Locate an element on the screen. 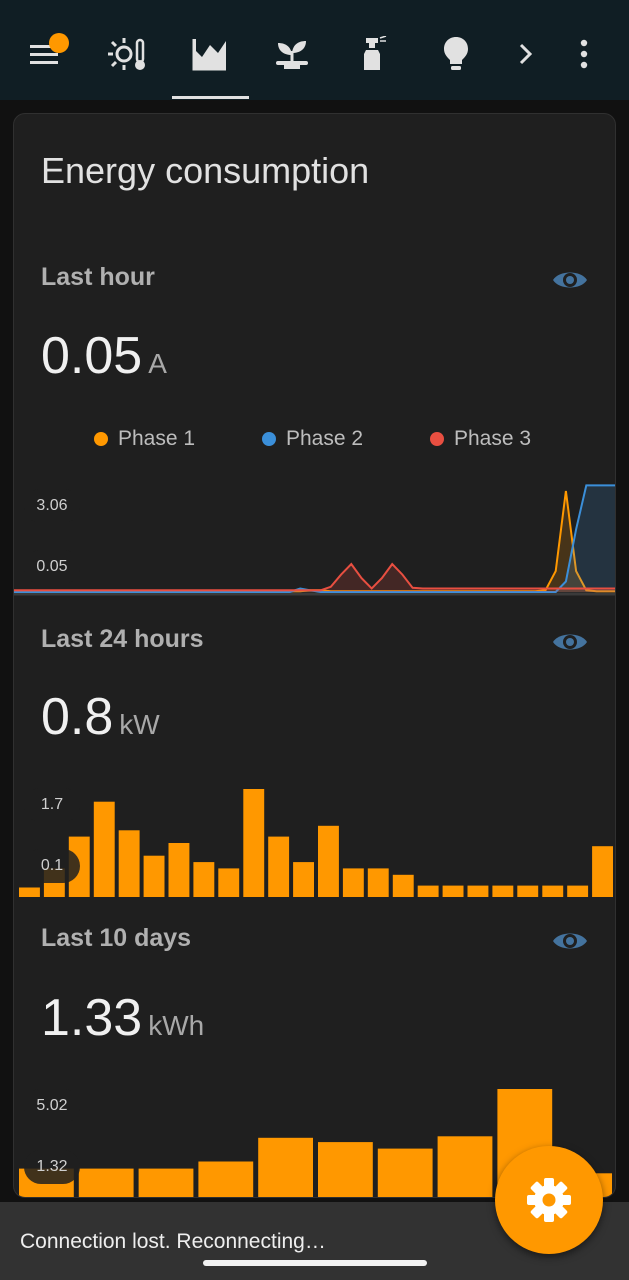 The width and height of the screenshot is (629, 1280). bar-chart-last-24-hours: 1.7 0.1 is located at coordinates (314, 836).